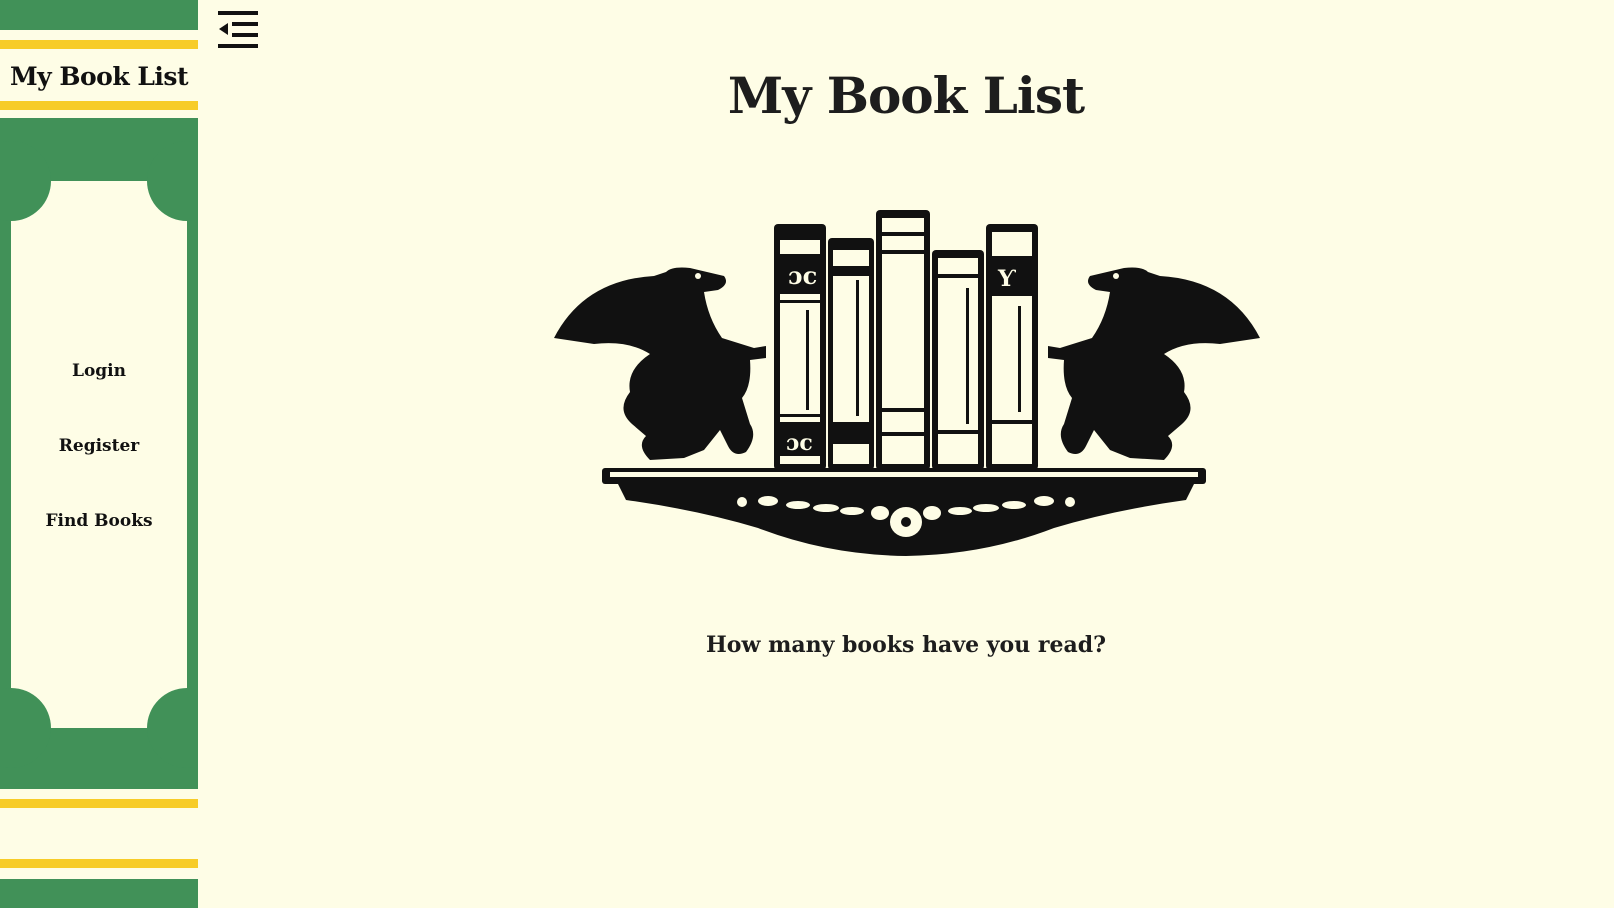 The image size is (1614, 908). I want to click on reading-question: How many books have you read?, so click(906, 645).